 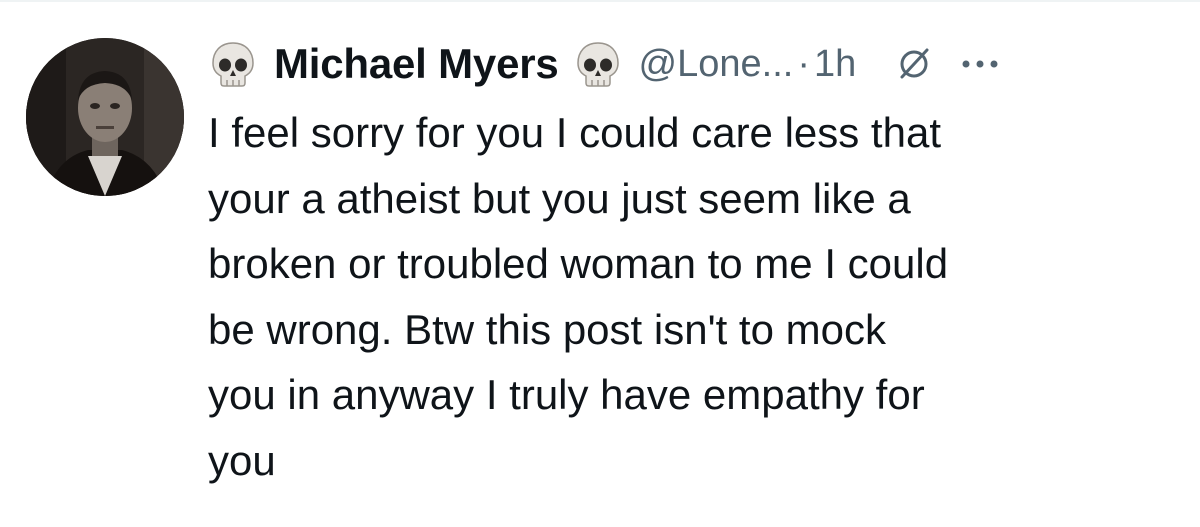 What do you see at coordinates (980, 64) in the screenshot?
I see `more-options-icon` at bounding box center [980, 64].